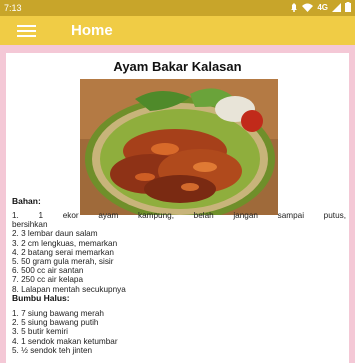 The height and width of the screenshot is (363, 355). Describe the element at coordinates (308, 7) in the screenshot. I see `wifi-icon` at that location.